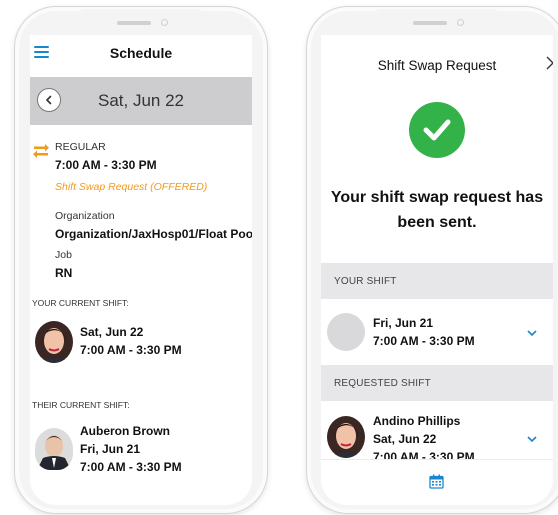 This screenshot has height=515, width=558. Describe the element at coordinates (80, 147) in the screenshot. I see `shift-type: REGULAR` at that location.